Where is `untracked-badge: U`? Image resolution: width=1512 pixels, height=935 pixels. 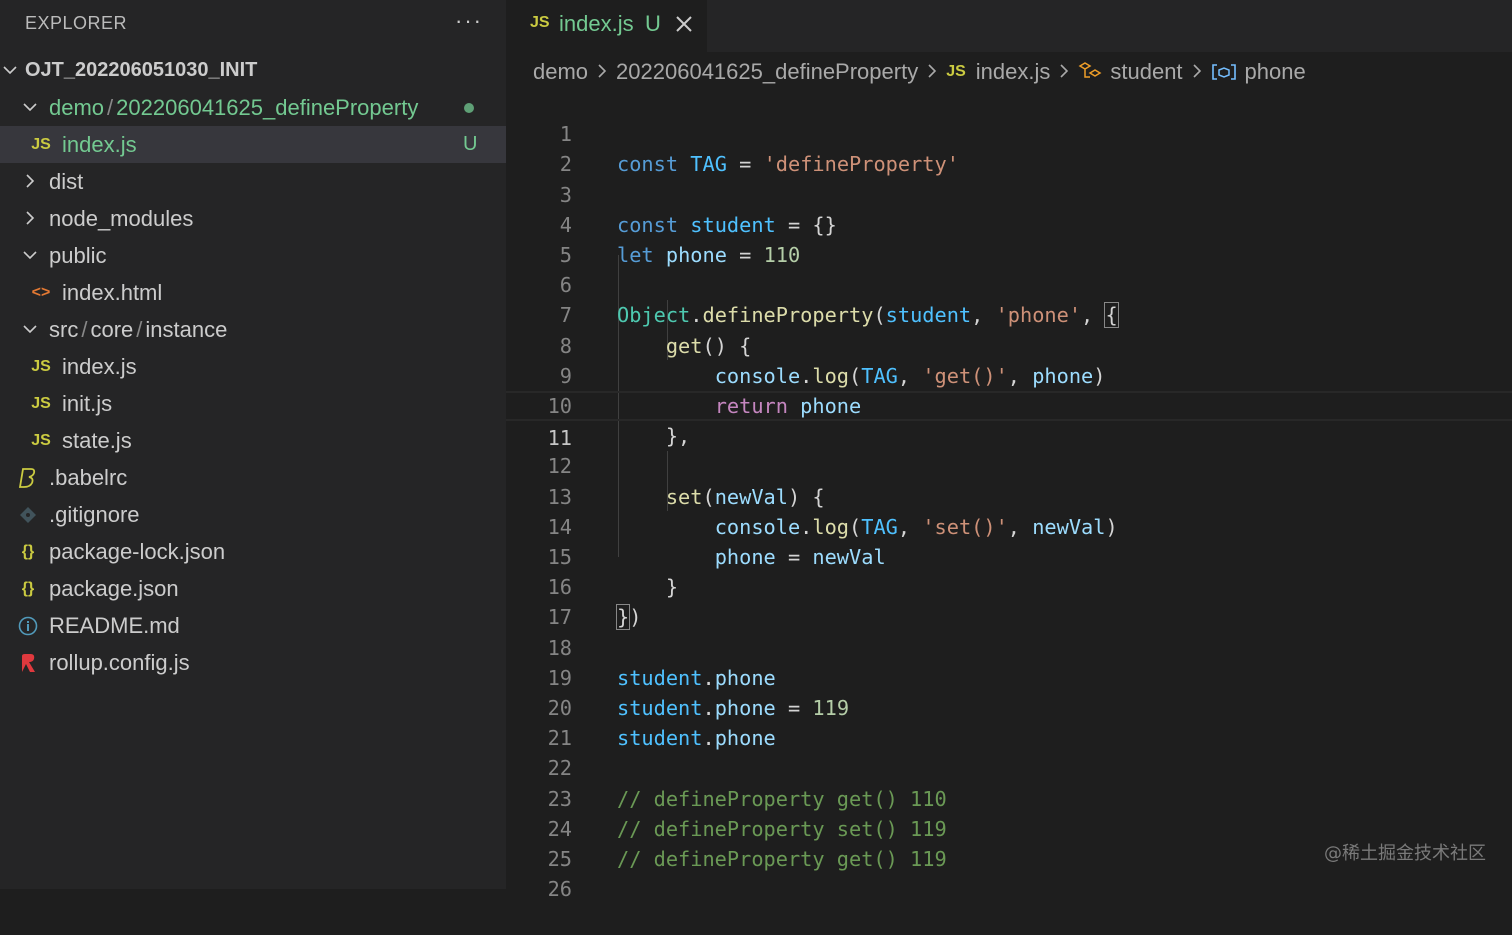 untracked-badge: U is located at coordinates (470, 144).